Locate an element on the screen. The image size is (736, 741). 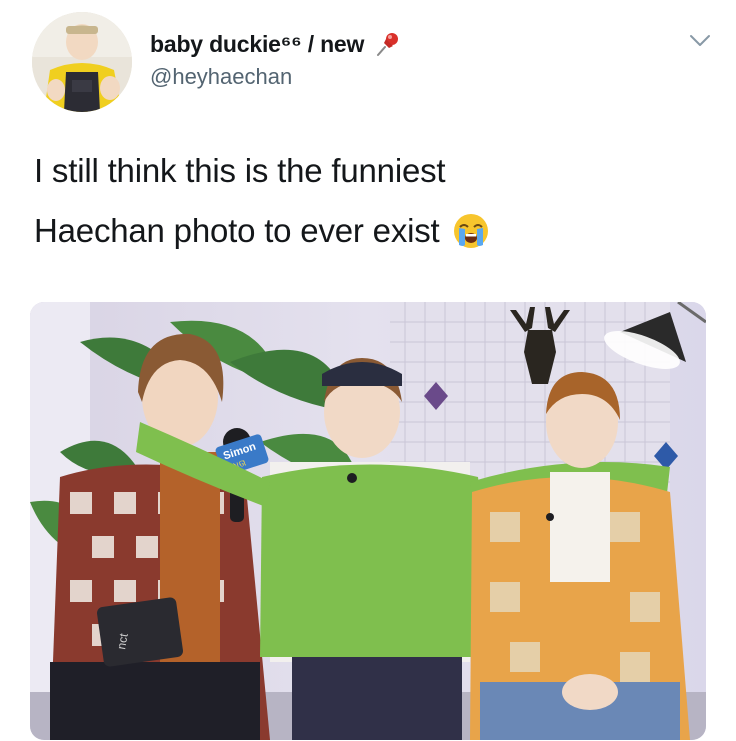
author-name-row: baby duckie⁶⁶ / new is located at coordinates (276, 44).